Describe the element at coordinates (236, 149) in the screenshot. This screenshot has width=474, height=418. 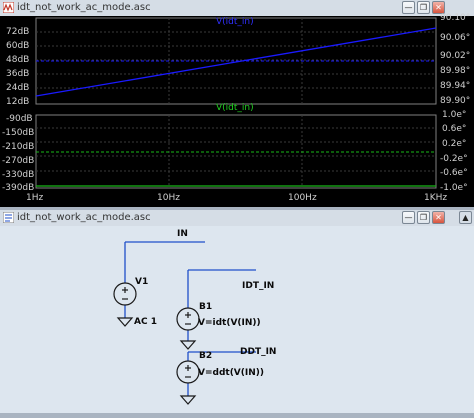
I see `lower-horizontal-gridlines` at that location.